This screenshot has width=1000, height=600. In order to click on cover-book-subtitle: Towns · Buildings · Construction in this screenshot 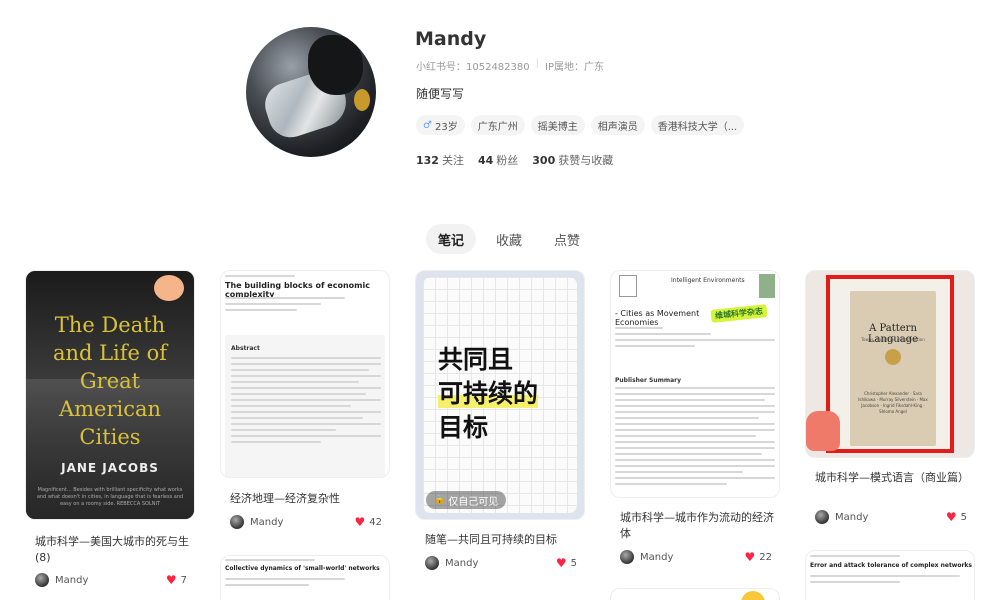, I will do `click(893, 339)`.